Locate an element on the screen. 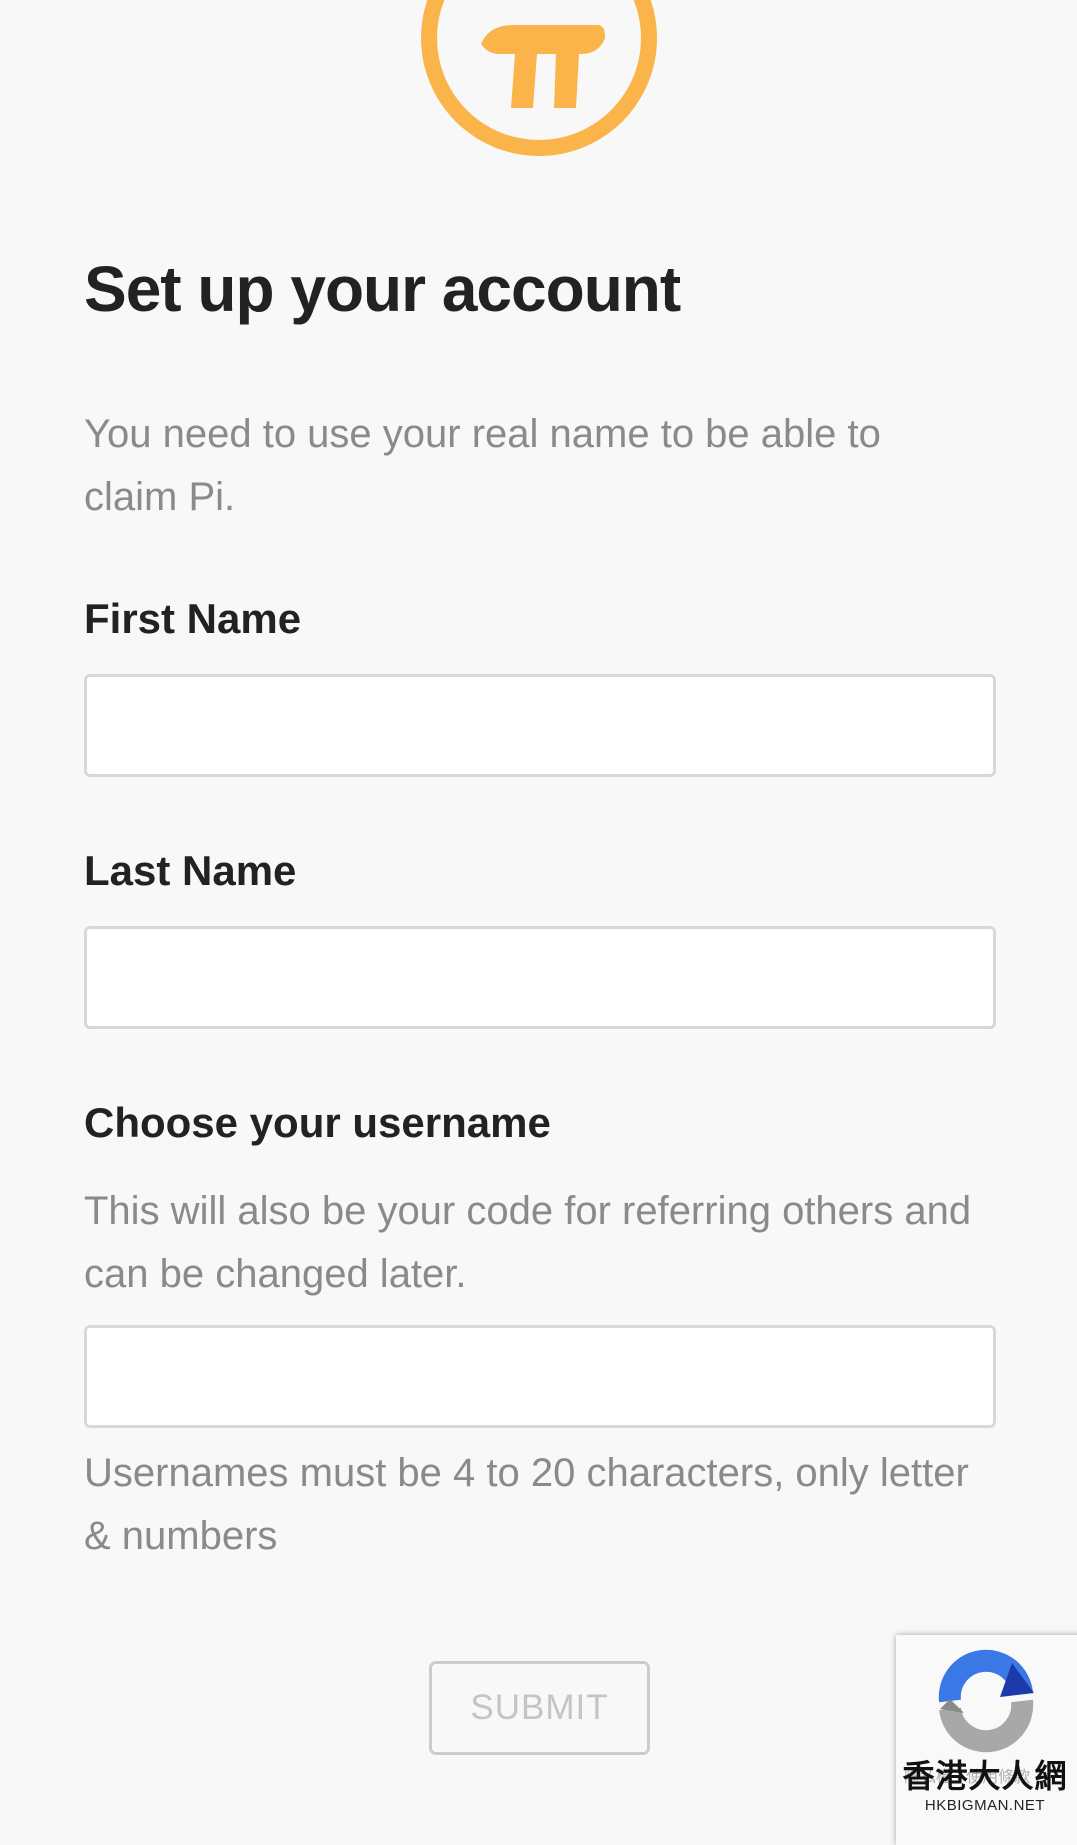 The height and width of the screenshot is (1845, 1077). watermark-en: HKBIGMAN.NET is located at coordinates (985, 1805).